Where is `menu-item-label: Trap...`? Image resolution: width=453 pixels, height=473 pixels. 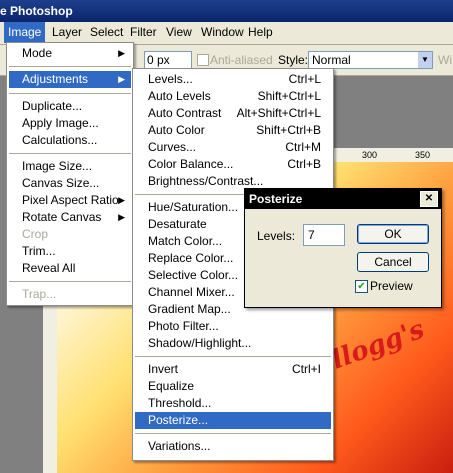 menu-item-label: Trap... is located at coordinates (39, 294).